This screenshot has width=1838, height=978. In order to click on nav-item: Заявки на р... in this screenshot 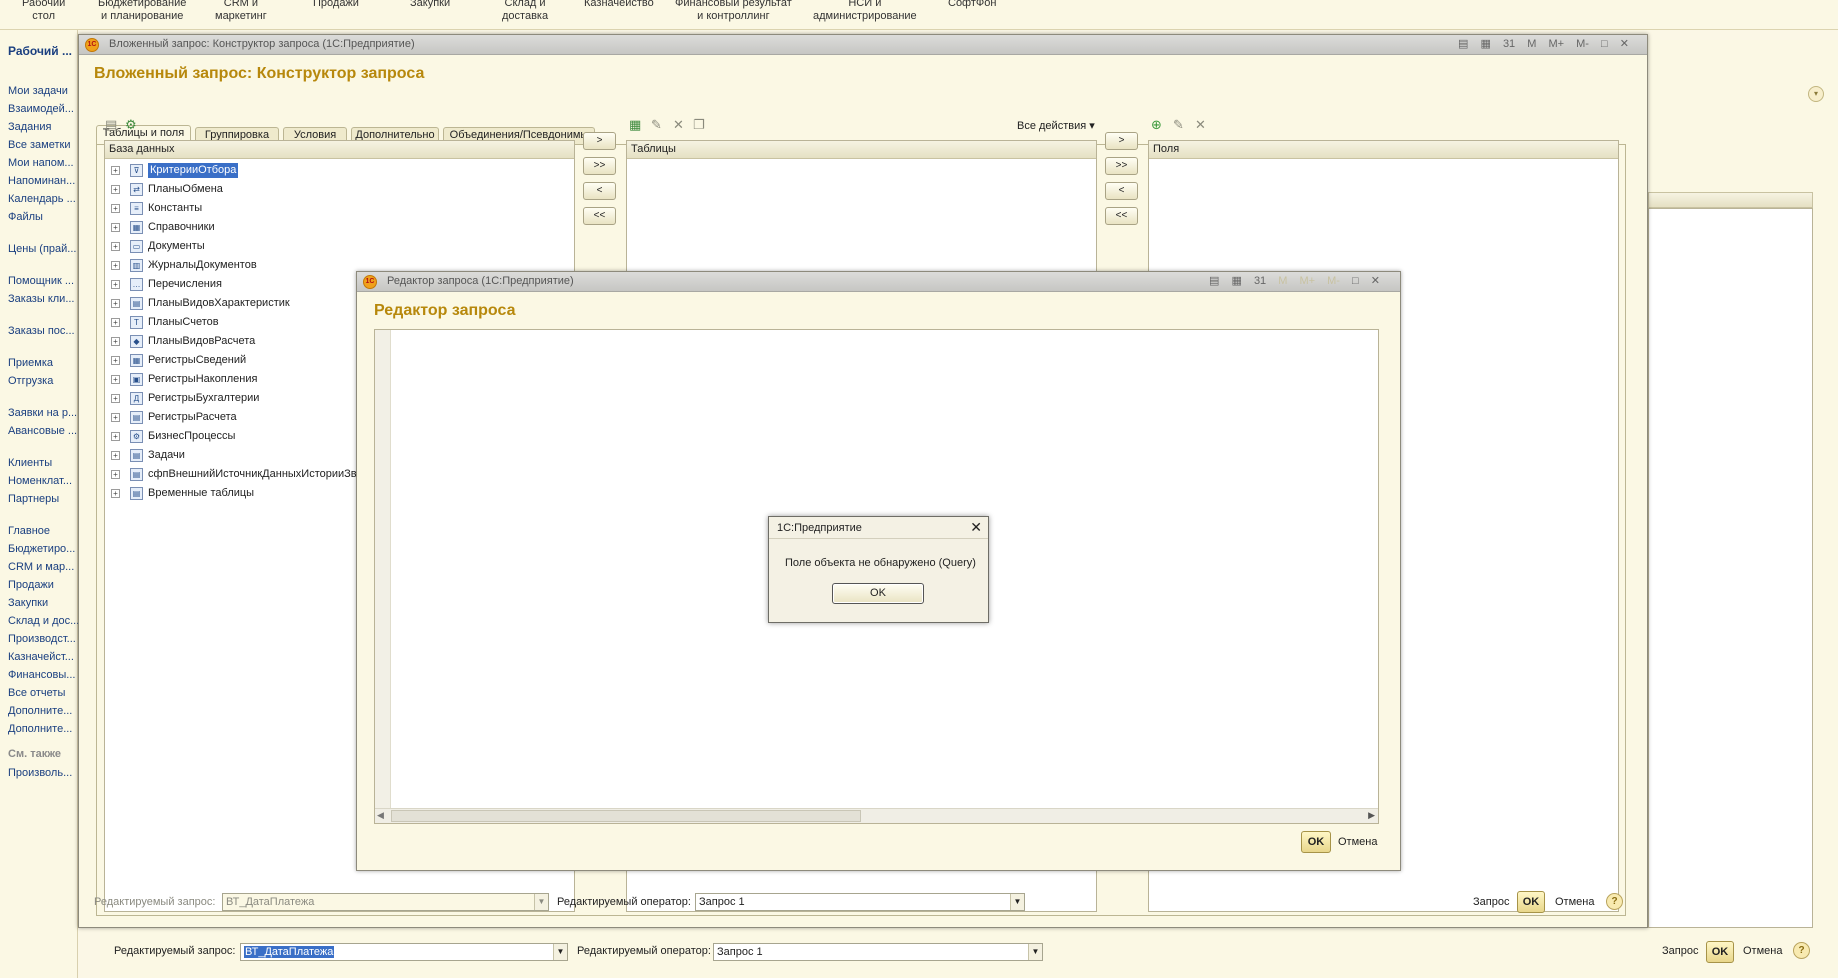, I will do `click(43, 413)`.